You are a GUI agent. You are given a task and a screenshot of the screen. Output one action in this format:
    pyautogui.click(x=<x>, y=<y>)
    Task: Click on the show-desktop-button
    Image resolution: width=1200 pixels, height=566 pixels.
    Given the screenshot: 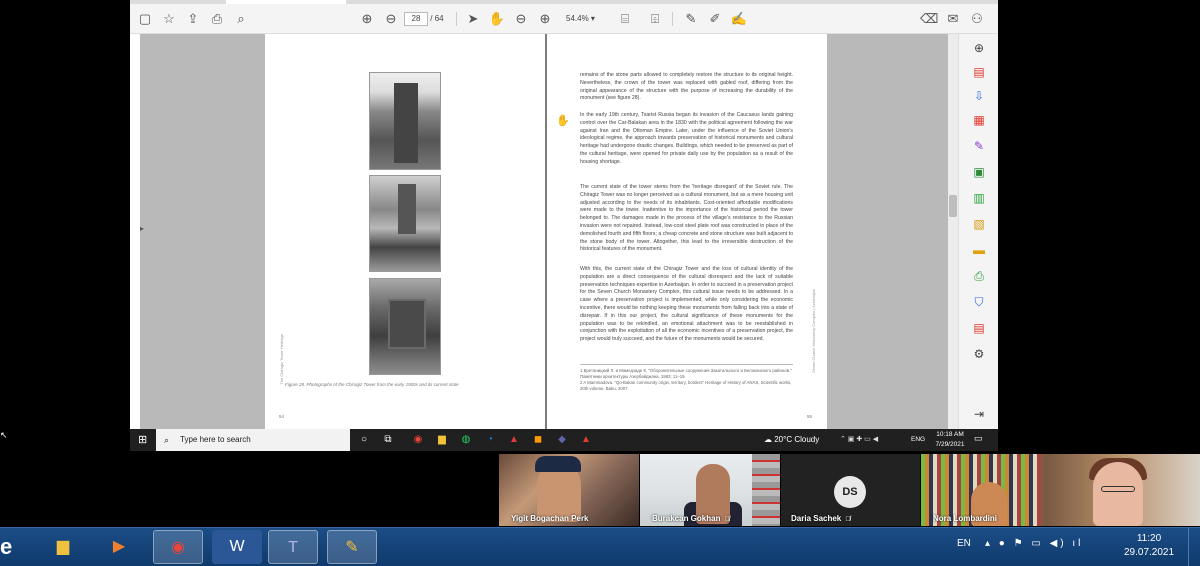 What is the action you would take?
    pyautogui.click(x=1194, y=547)
    